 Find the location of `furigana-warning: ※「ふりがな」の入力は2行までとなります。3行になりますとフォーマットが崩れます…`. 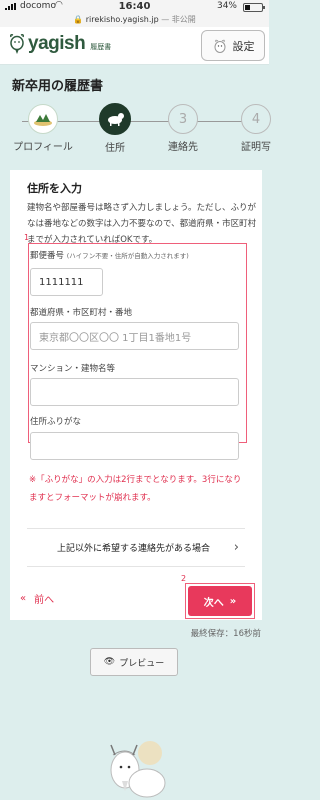

furigana-warning: ※「ふりがな」の入力は2行までとなります。3行になりますとフォーマットが崩れます… is located at coordinates (135, 489).